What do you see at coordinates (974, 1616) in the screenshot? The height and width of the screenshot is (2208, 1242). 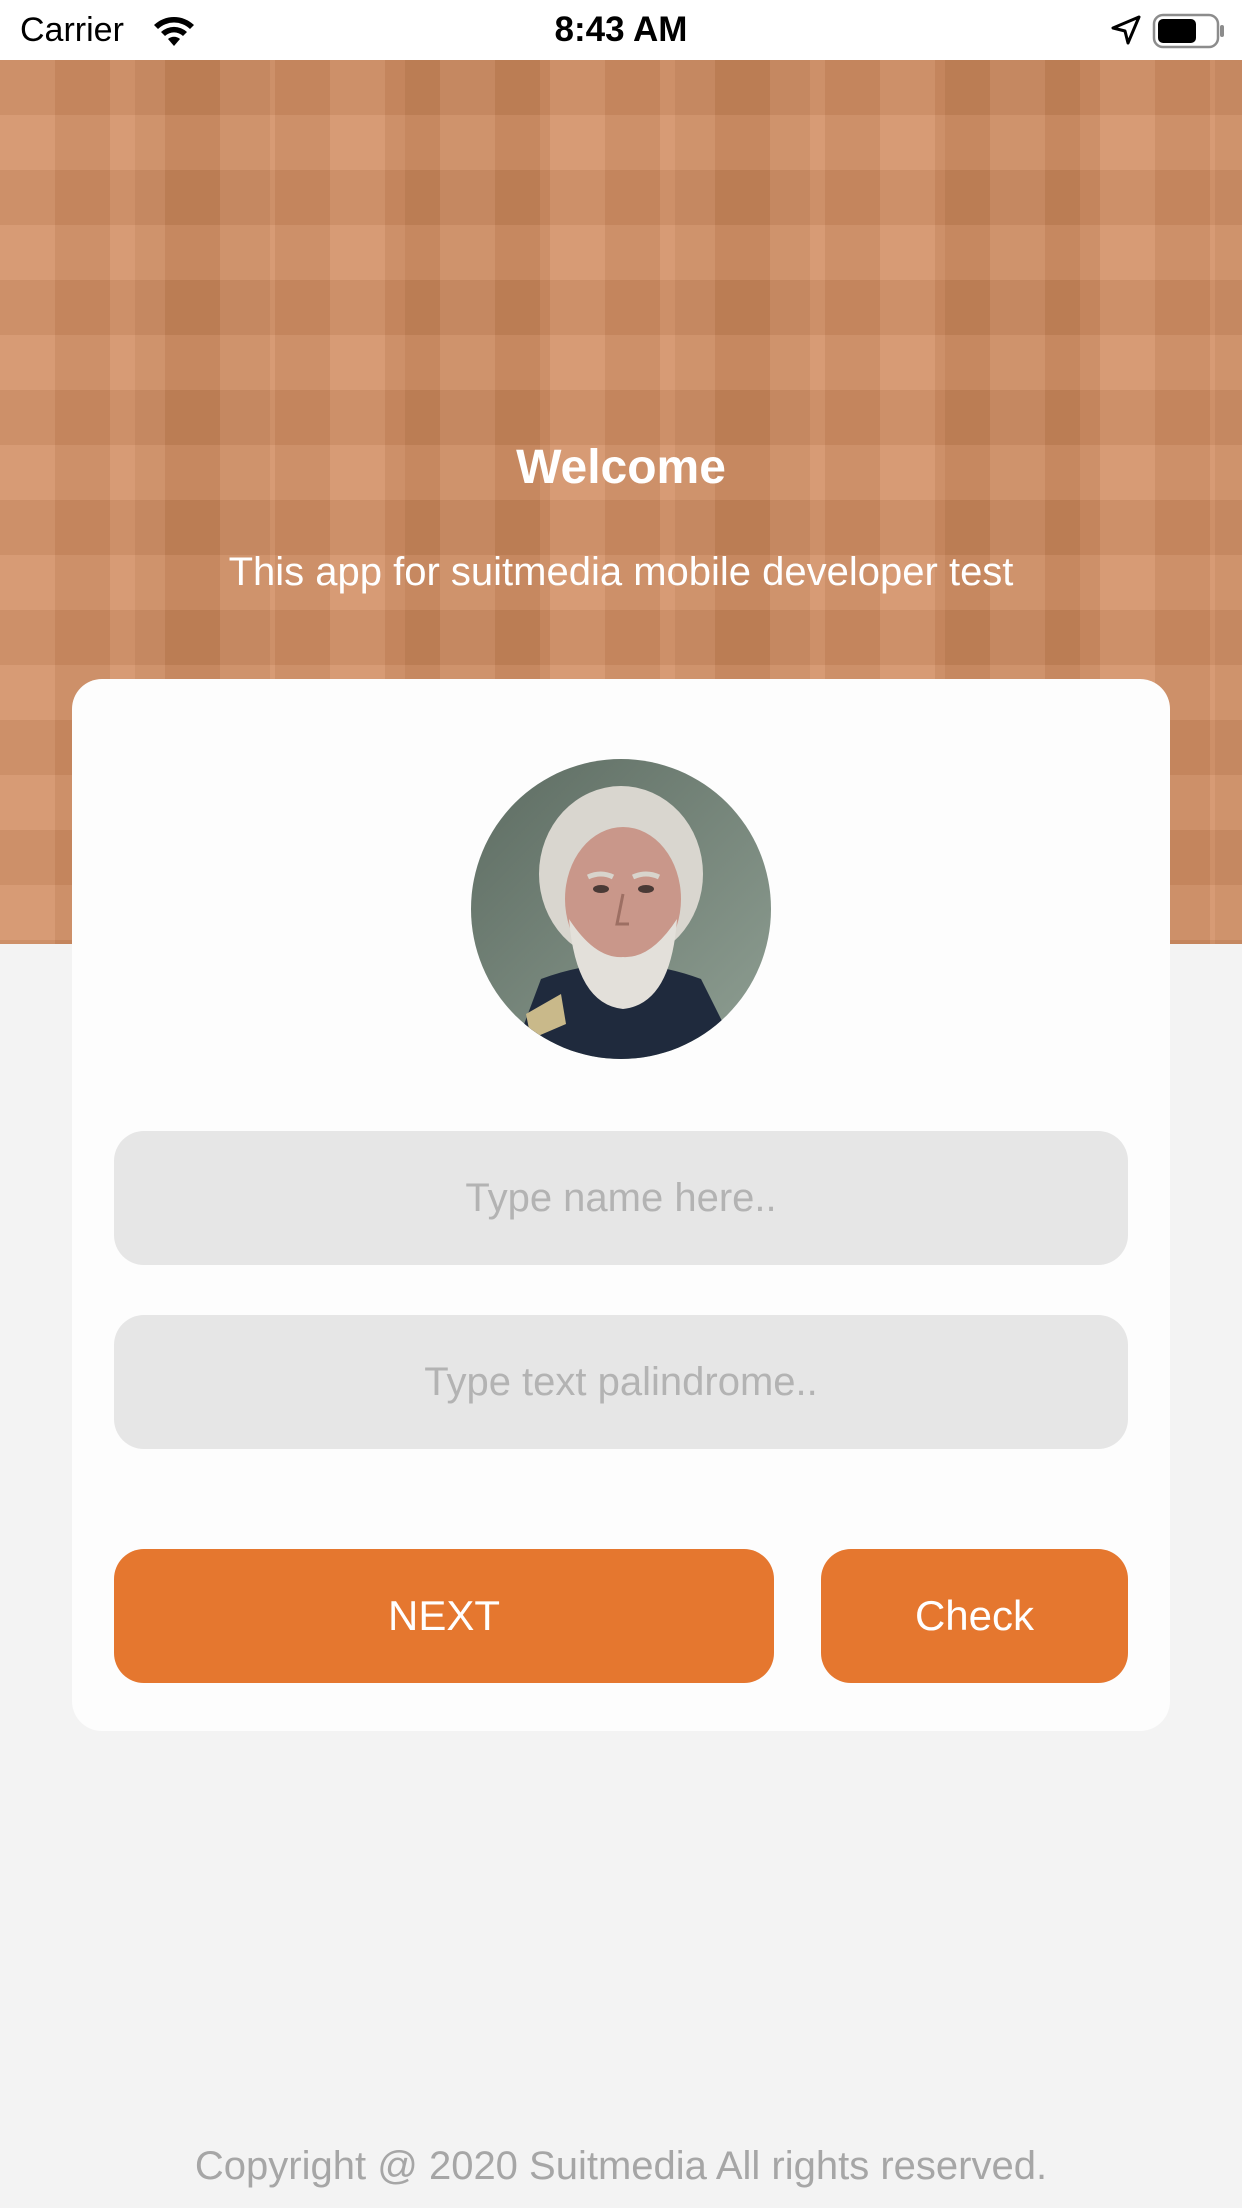 I see `check-button: Check` at bounding box center [974, 1616].